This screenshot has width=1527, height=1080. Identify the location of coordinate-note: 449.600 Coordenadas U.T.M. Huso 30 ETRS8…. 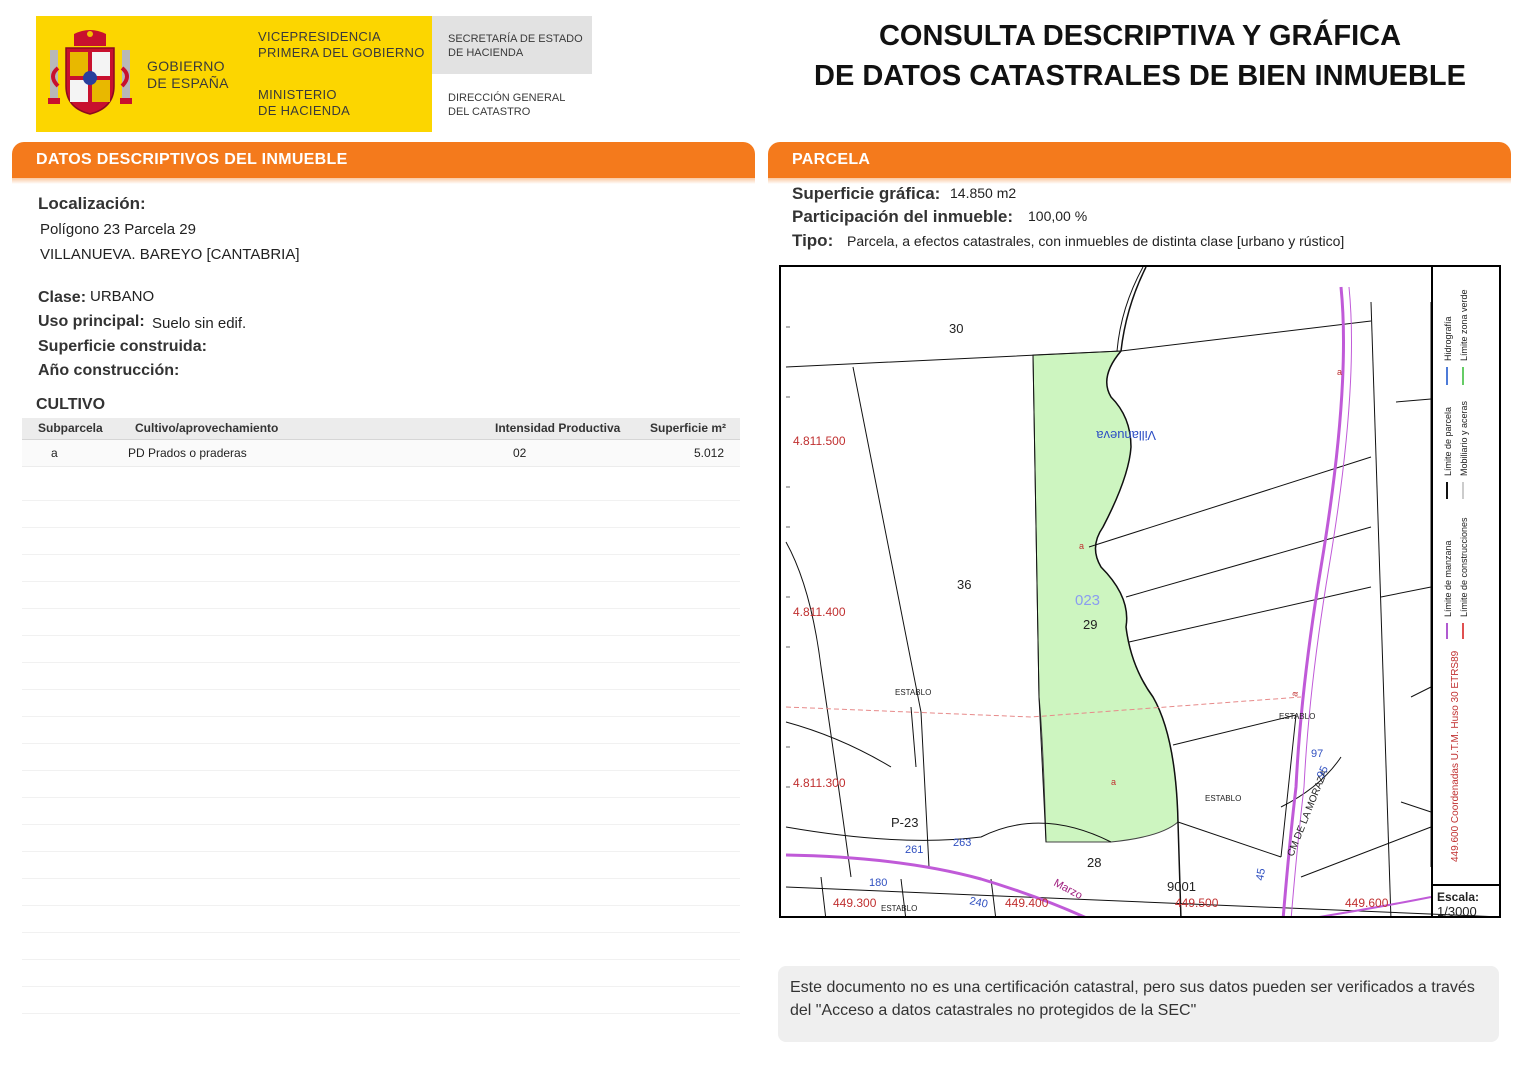
(1455, 756).